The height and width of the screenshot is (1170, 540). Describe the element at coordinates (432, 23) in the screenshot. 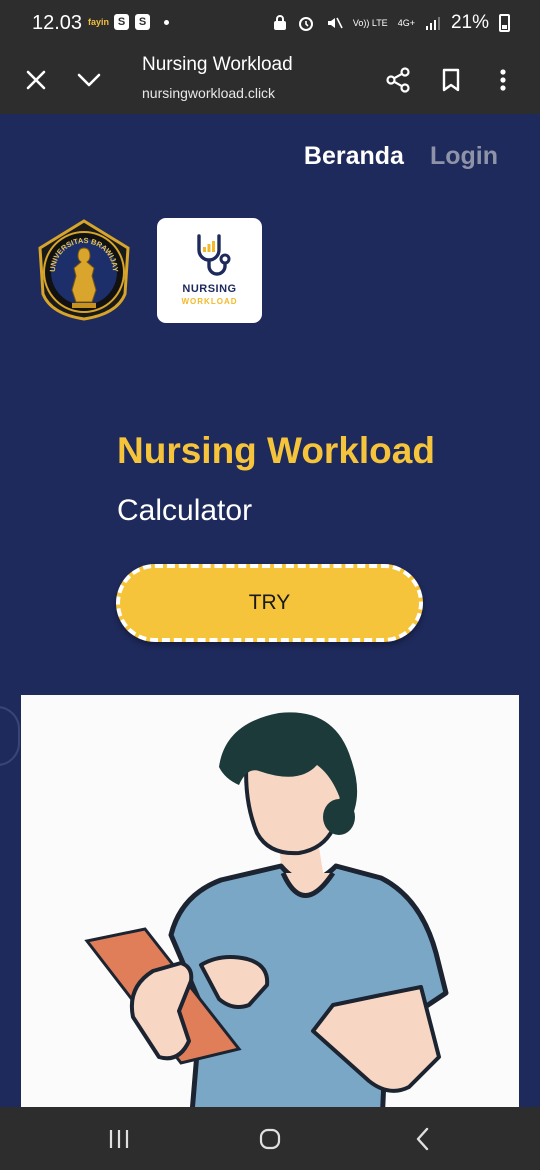

I see `signal-icon` at that location.